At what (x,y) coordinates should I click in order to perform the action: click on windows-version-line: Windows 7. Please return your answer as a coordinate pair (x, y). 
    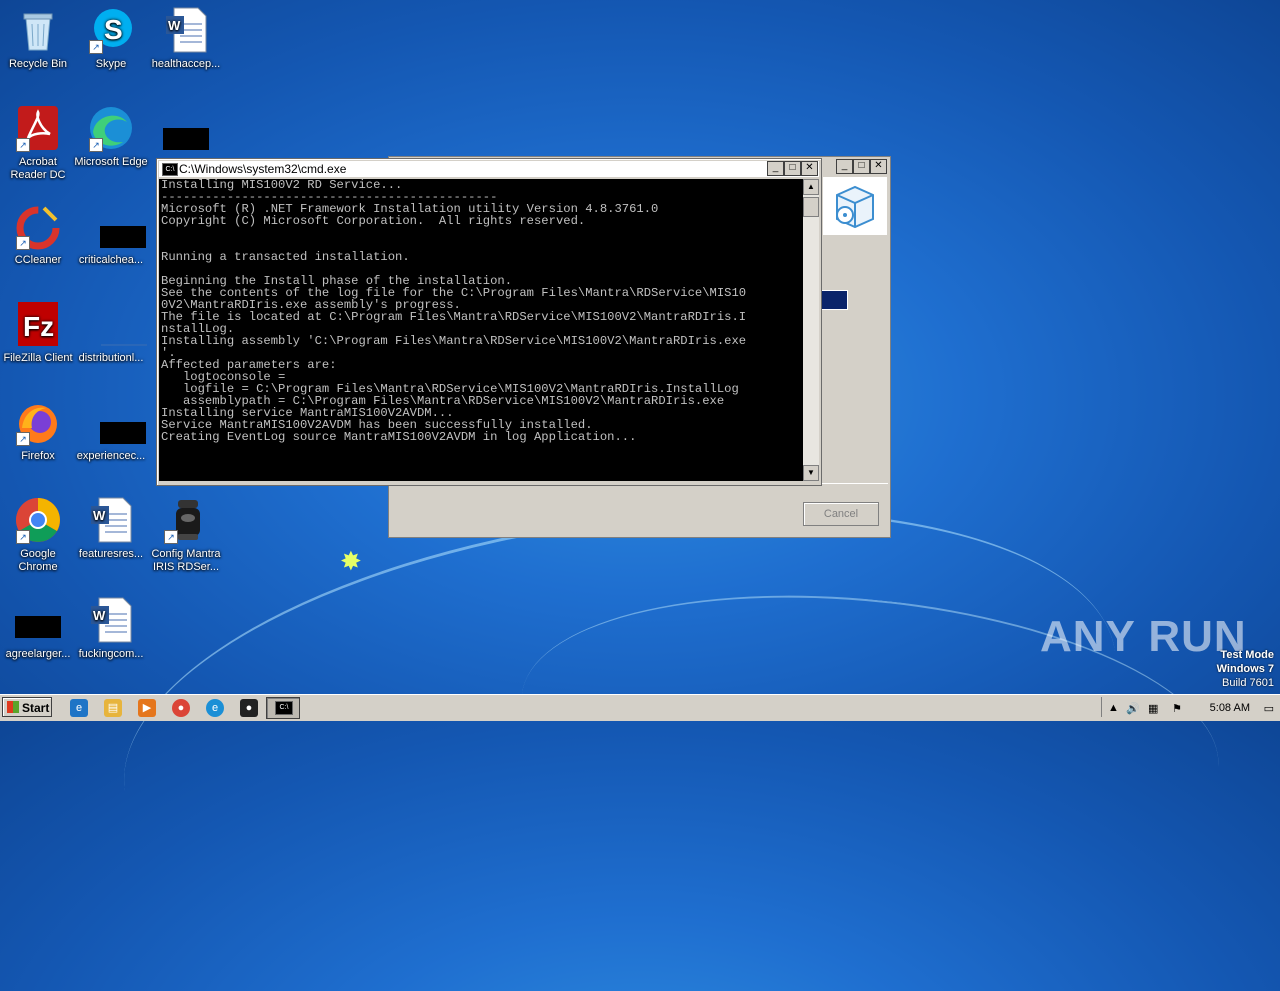
    Looking at the image, I should click on (1245, 669).